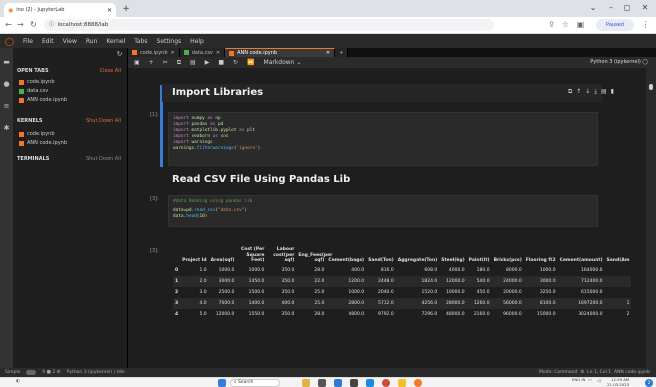 Image resolution: width=656 pixels, height=387 pixels. Describe the element at coordinates (207, 62) in the screenshot. I see `run-icon: ▶` at that location.